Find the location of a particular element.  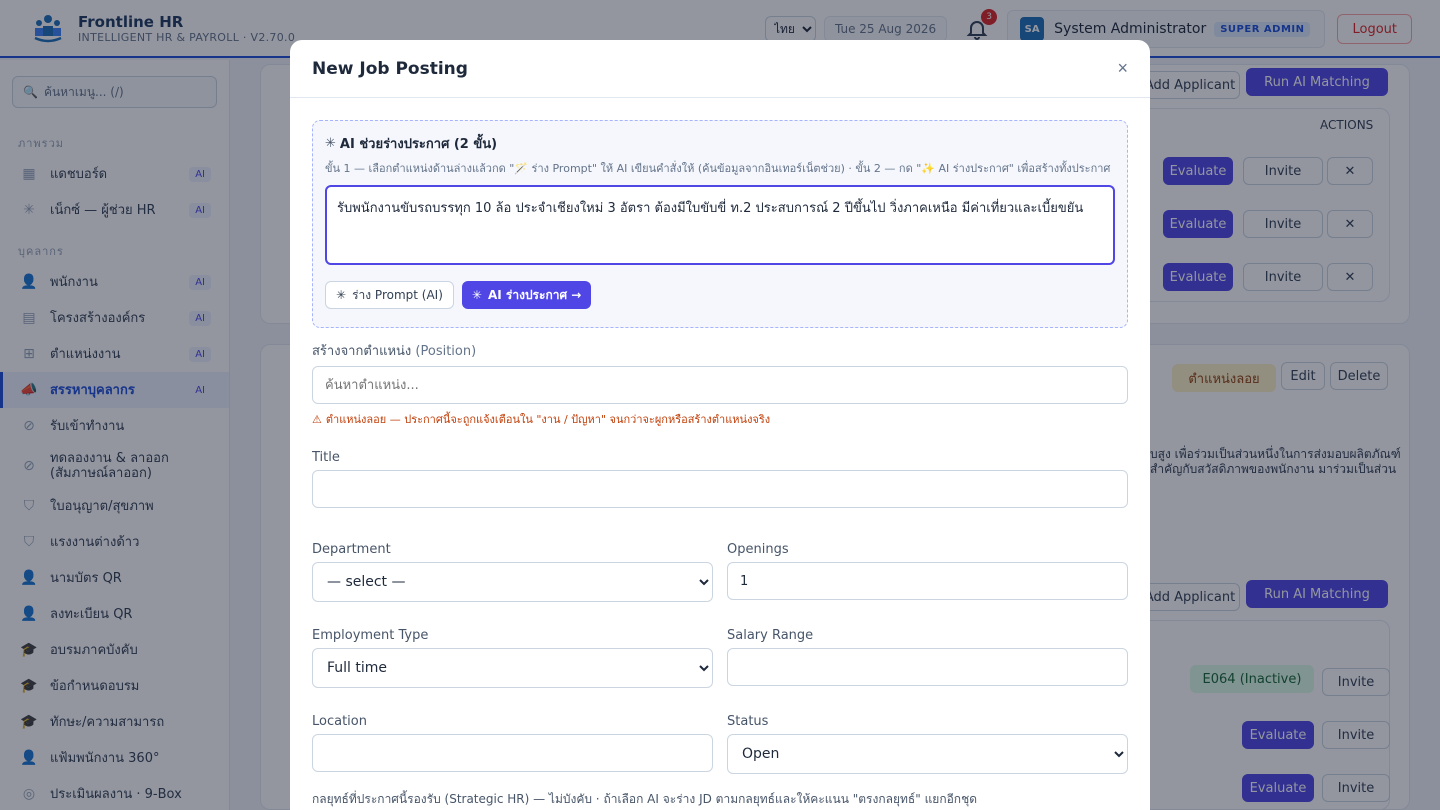

salary-range-input is located at coordinates (927, 667).